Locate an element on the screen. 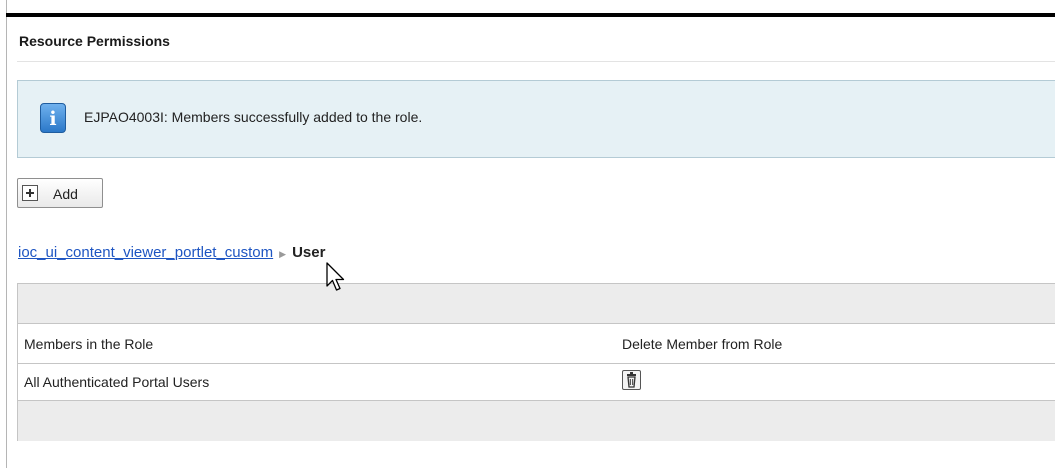 This screenshot has width=1055, height=468. page-title: Resource Permissions is located at coordinates (94, 41).